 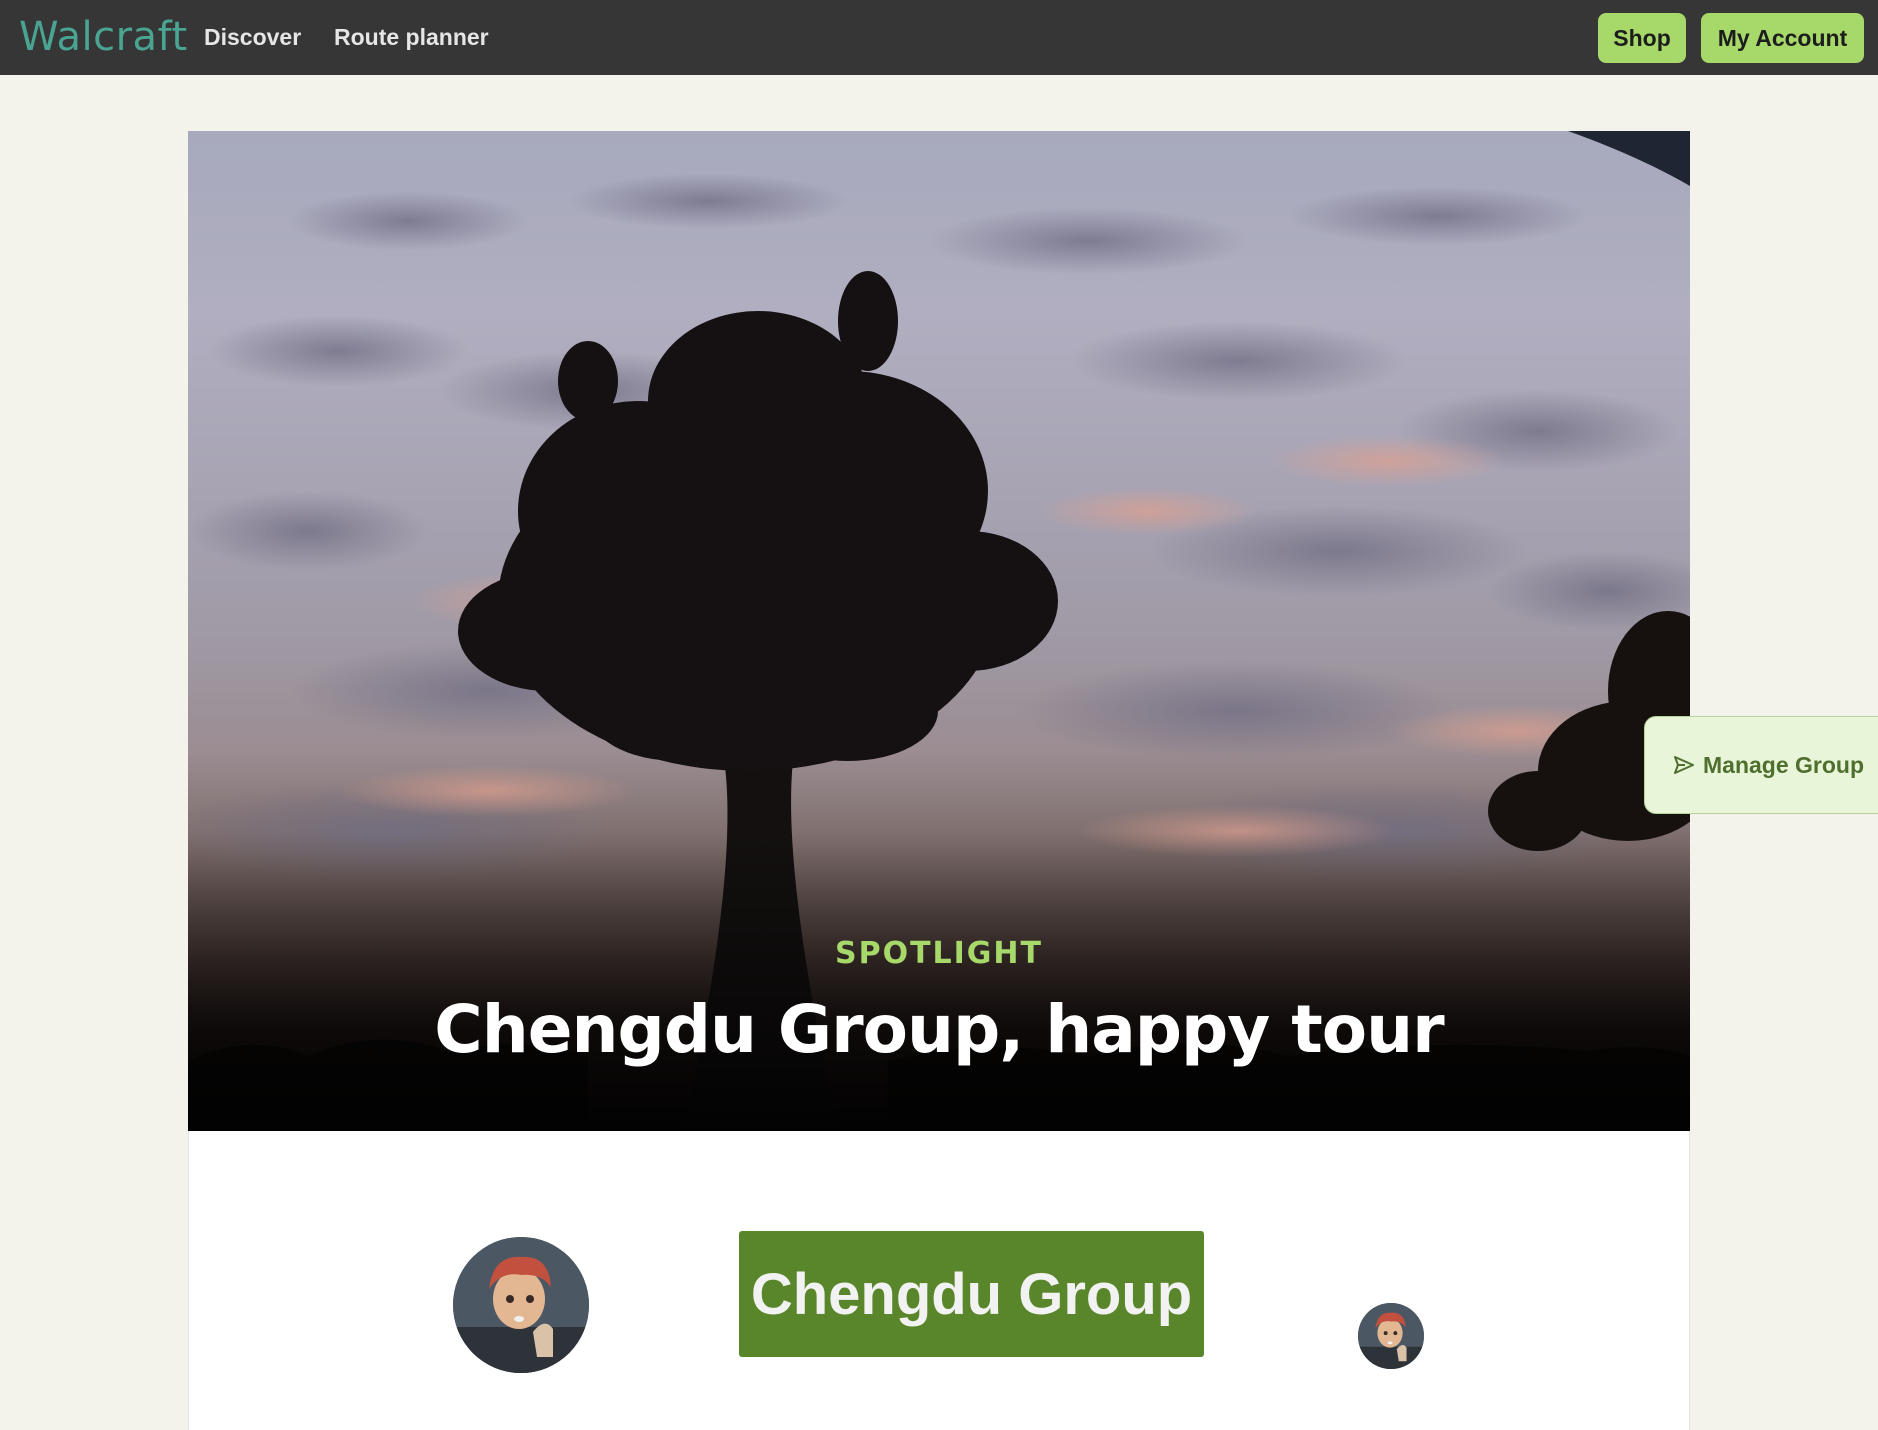 I want to click on manage-group-button: Manage Group, so click(x=1761, y=765).